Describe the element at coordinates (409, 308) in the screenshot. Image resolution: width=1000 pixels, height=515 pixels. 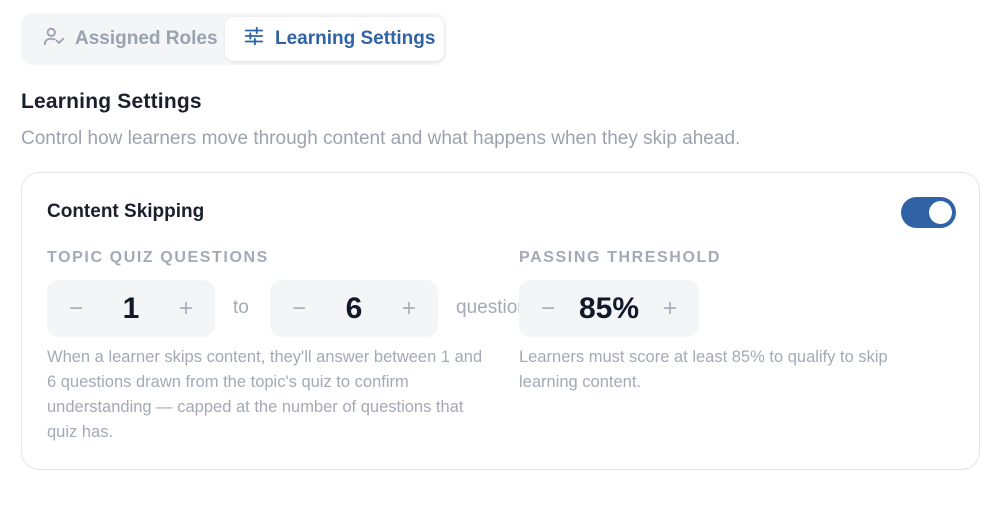
I see `increment-max-button: +` at that location.